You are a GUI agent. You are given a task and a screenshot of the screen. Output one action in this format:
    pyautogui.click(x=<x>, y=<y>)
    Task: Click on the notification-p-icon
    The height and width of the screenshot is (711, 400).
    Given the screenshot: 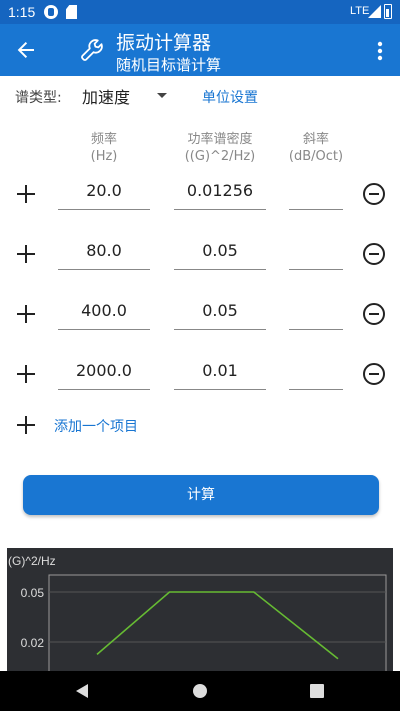 What is the action you would take?
    pyautogui.click(x=51, y=12)
    